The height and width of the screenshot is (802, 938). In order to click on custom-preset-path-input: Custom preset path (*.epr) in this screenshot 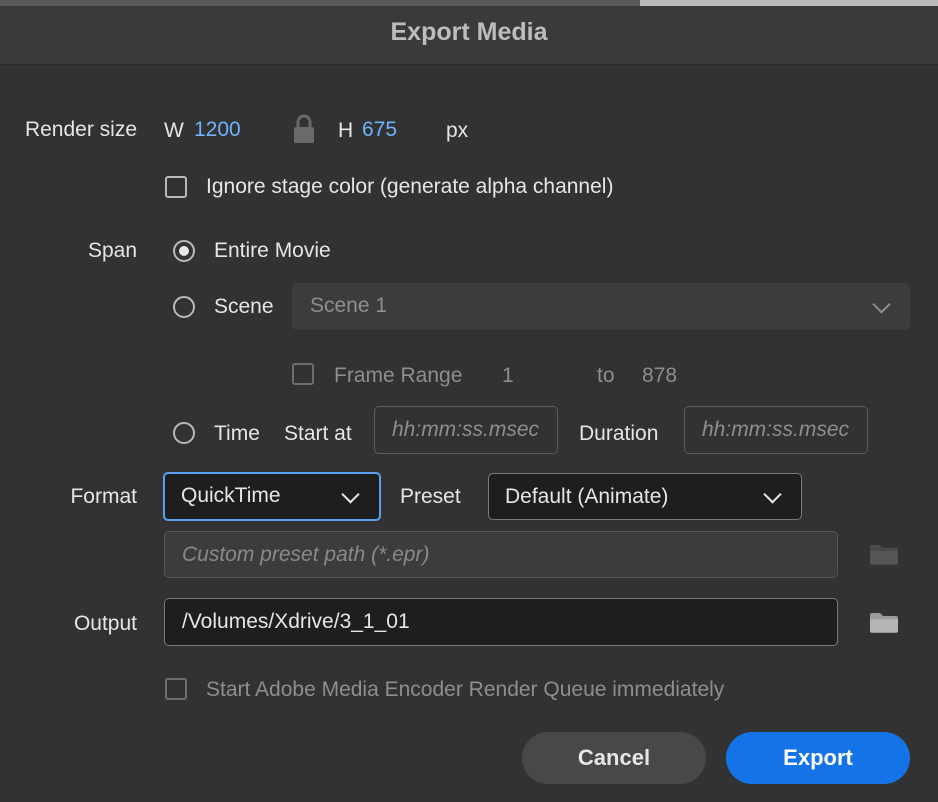, I will do `click(501, 554)`.